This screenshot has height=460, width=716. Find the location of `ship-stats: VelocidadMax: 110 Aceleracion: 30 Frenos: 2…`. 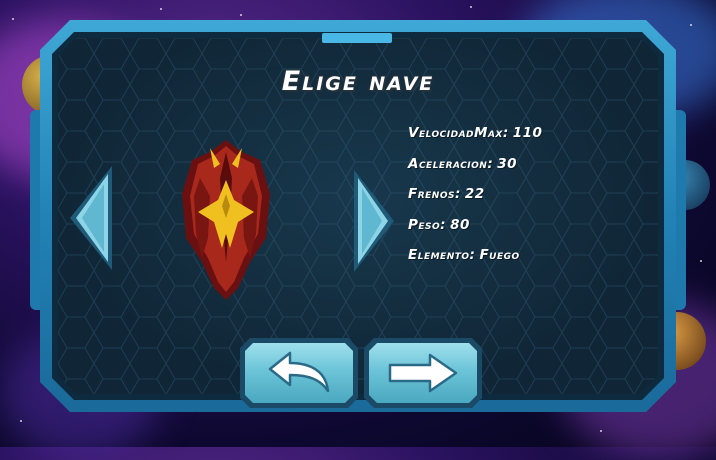

ship-stats: VelocidadMax: 110 Aceleracion: 30 Frenos: 2… is located at coordinates (538, 200).